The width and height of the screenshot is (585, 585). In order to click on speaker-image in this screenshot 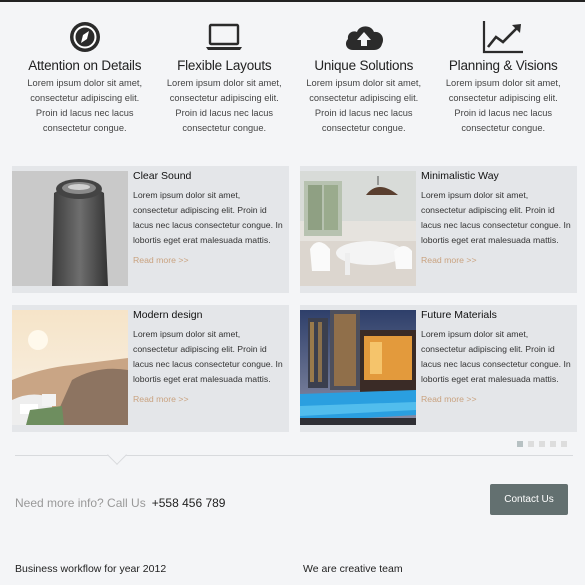, I will do `click(70, 228)`.